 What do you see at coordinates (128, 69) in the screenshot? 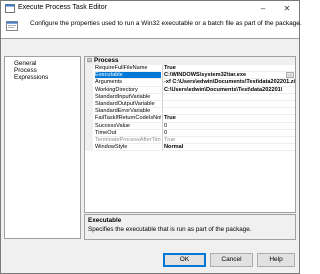
I see `property-name: RequireFullFileName` at bounding box center [128, 69].